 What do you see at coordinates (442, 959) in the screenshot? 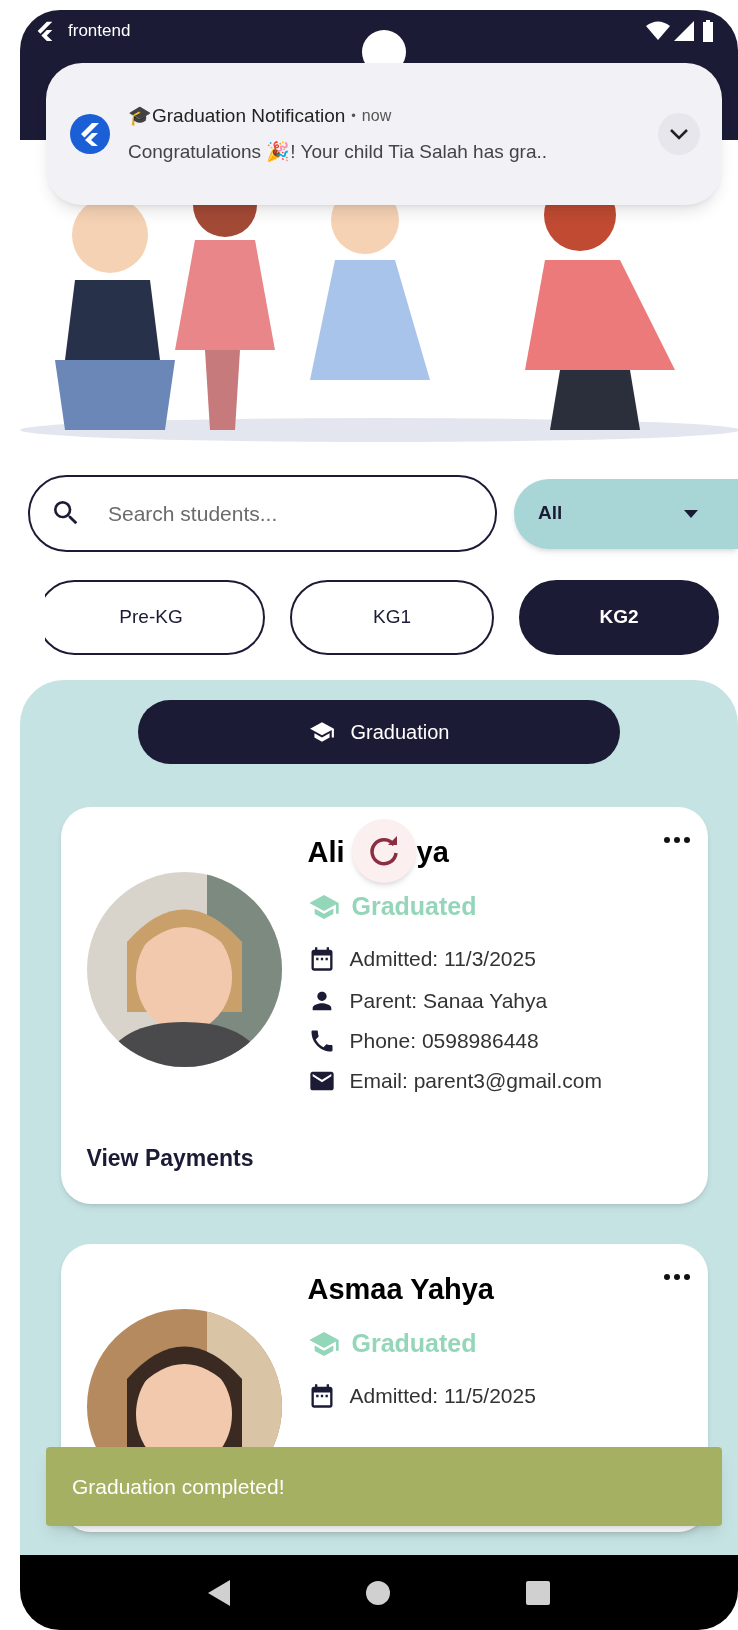
I see `detail-text: Admitted: 11/3/2025` at bounding box center [442, 959].